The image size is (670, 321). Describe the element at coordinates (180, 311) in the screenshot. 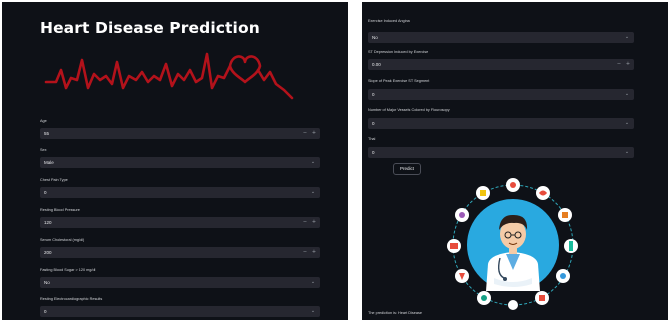

I see `ecg-results-select: 0 ⌄` at that location.